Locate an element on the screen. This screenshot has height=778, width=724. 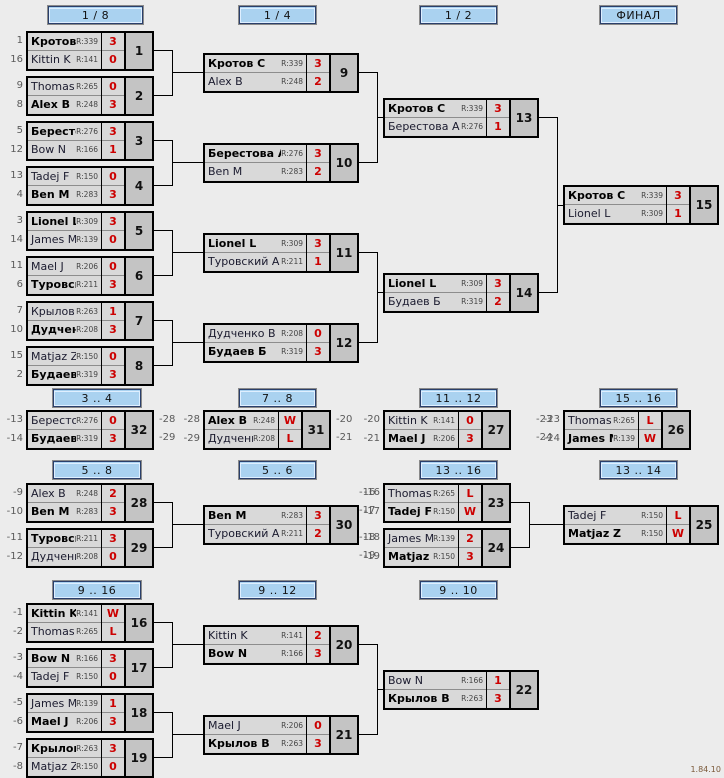
match-box-m18: James M R:139 Mael J R:206 1 3 18 is located at coordinates (90, 713).